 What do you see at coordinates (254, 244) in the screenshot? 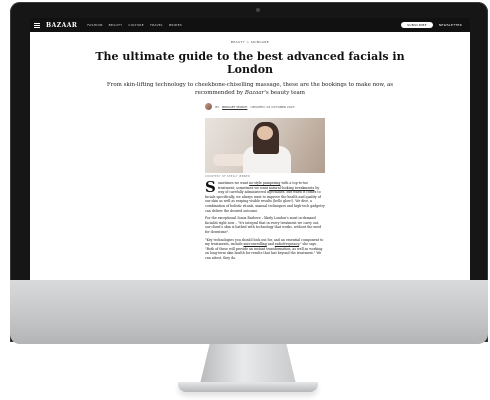
I see `link-microneedling: microneedling` at bounding box center [254, 244].